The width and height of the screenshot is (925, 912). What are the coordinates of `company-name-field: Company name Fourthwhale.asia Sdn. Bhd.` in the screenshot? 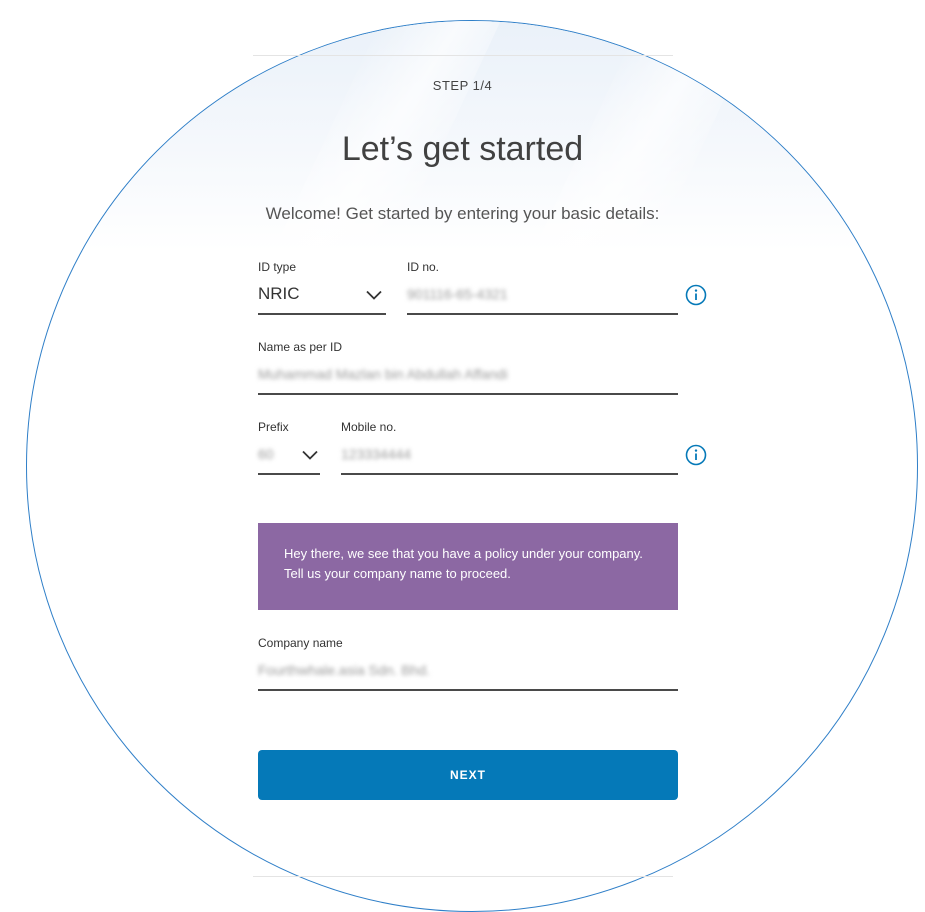 It's located at (468, 663).